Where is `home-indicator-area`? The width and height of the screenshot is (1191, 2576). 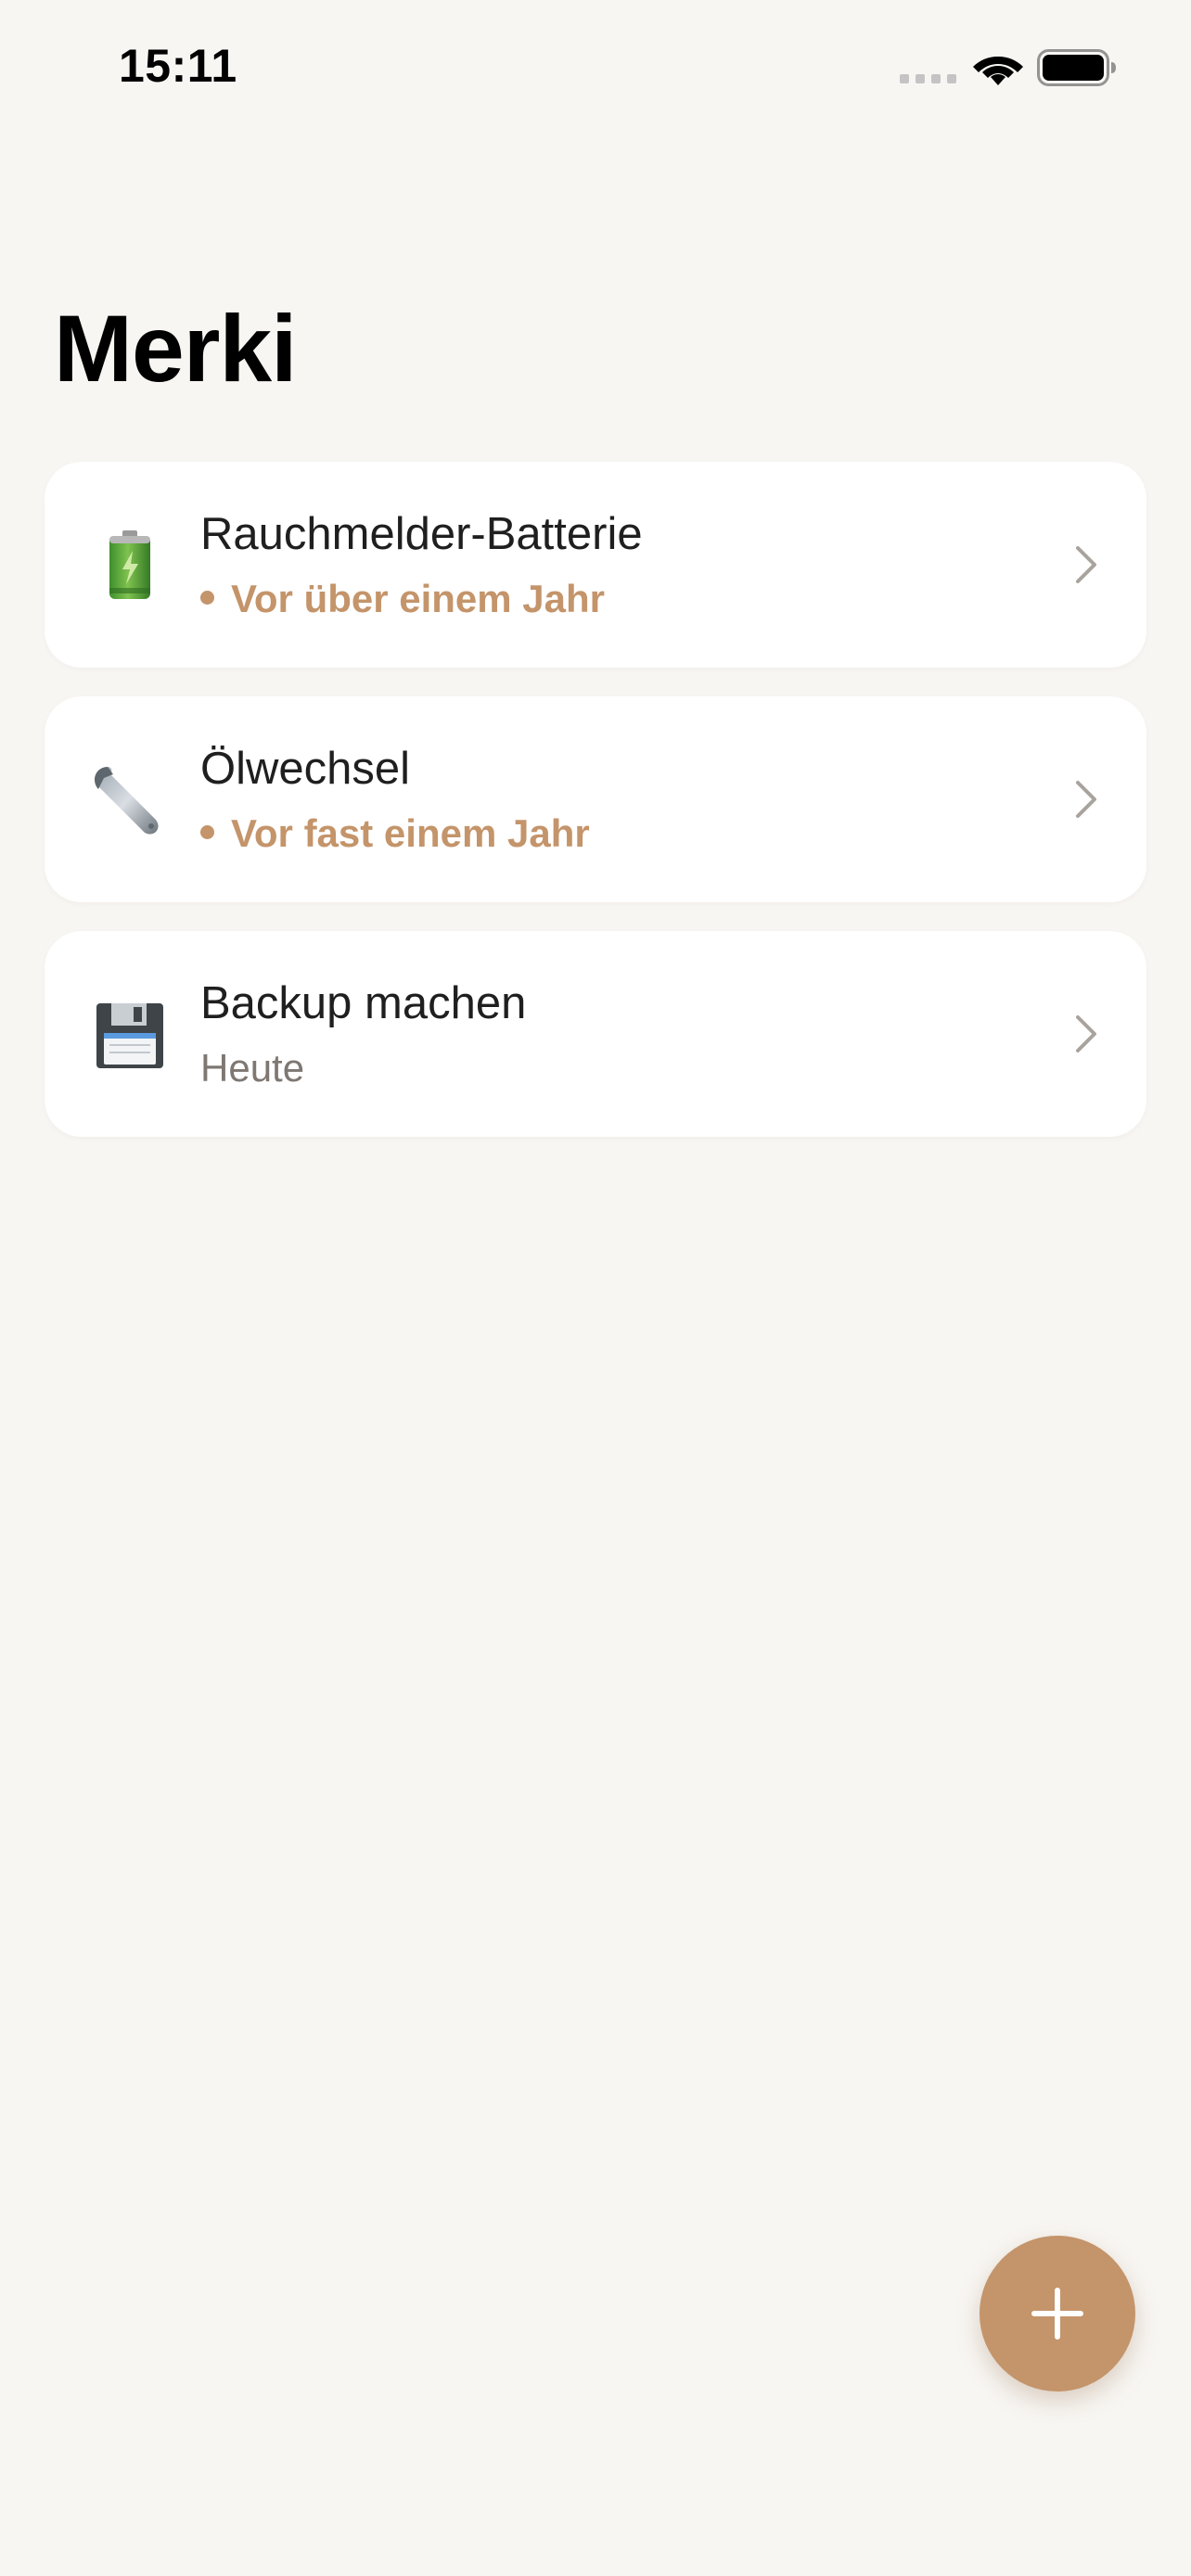 home-indicator-area is located at coordinates (595, 2557).